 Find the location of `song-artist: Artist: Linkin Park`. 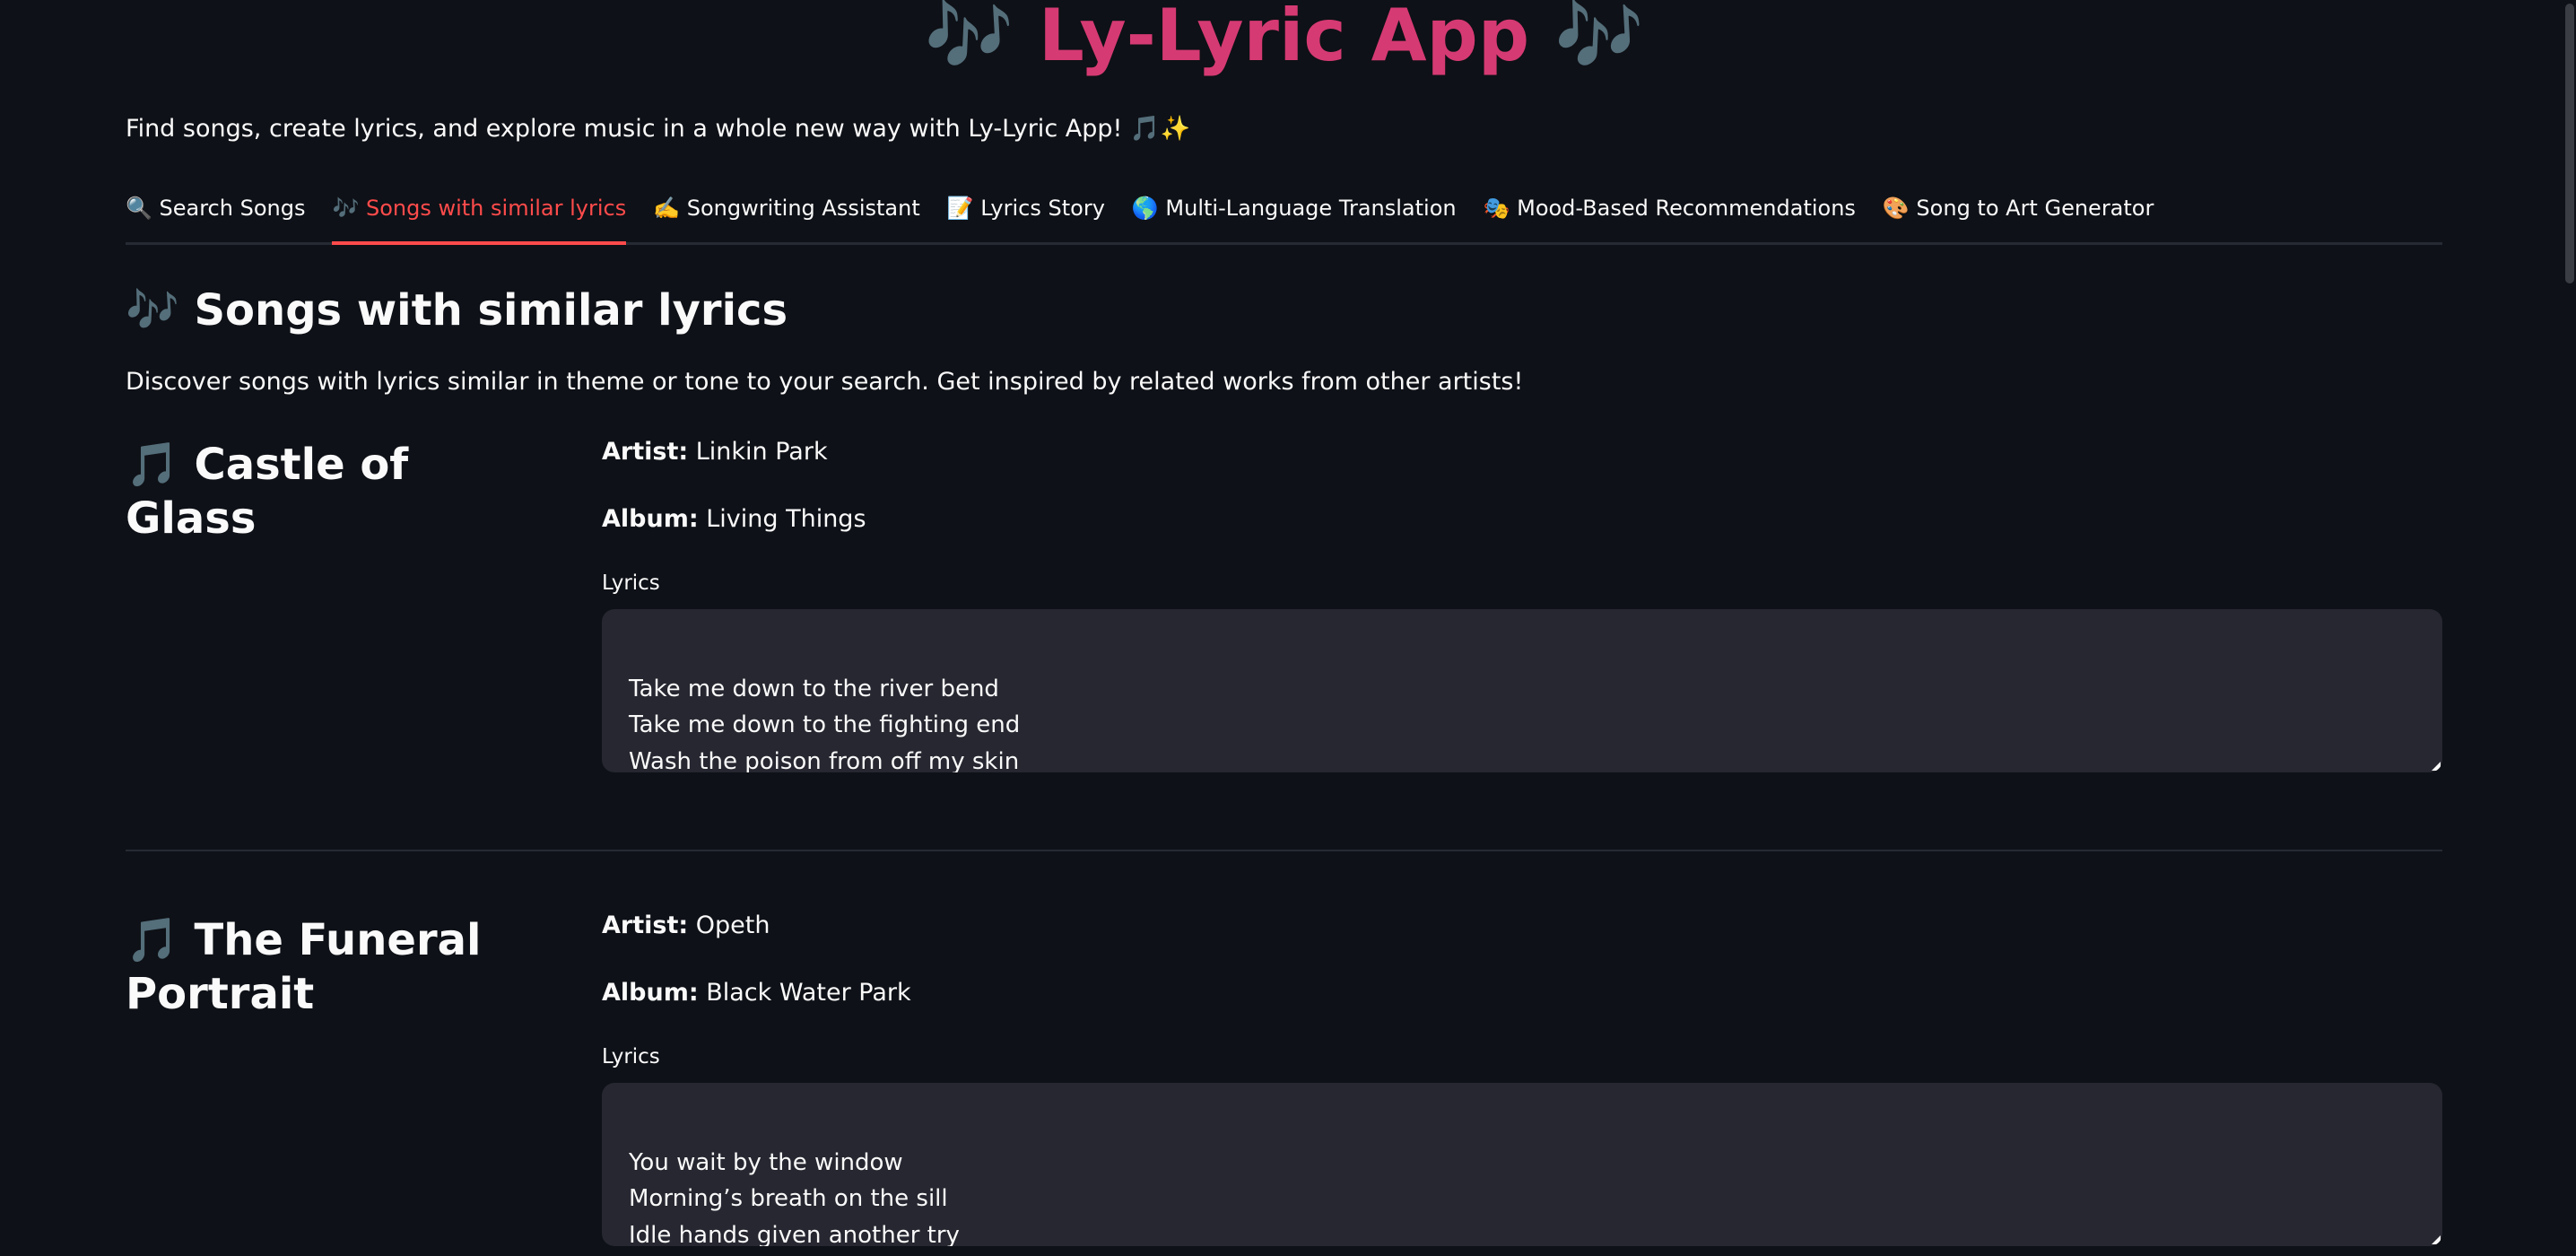

song-artist: Artist: Linkin Park is located at coordinates (715, 452).